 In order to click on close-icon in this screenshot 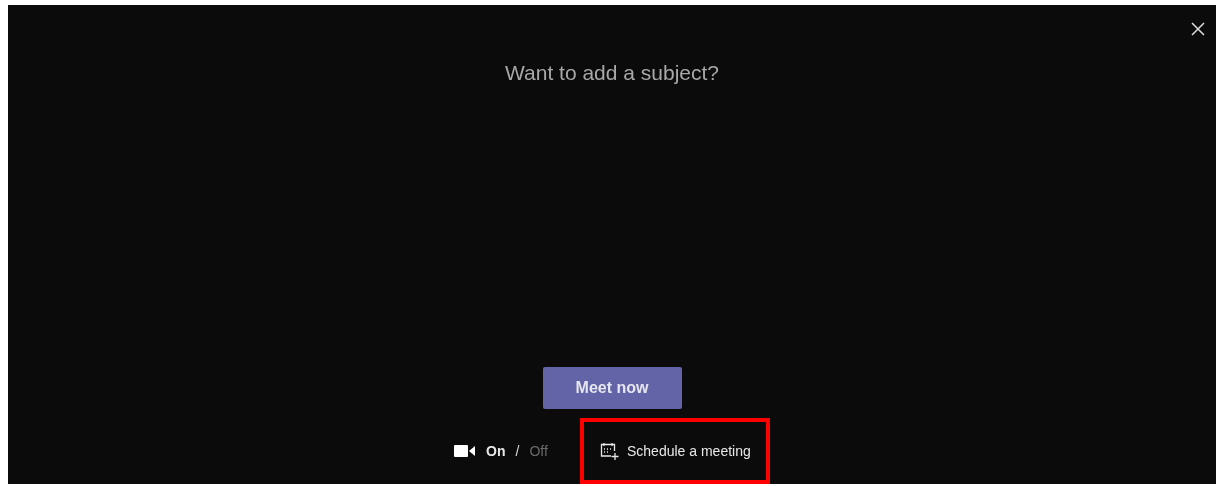, I will do `click(1198, 29)`.